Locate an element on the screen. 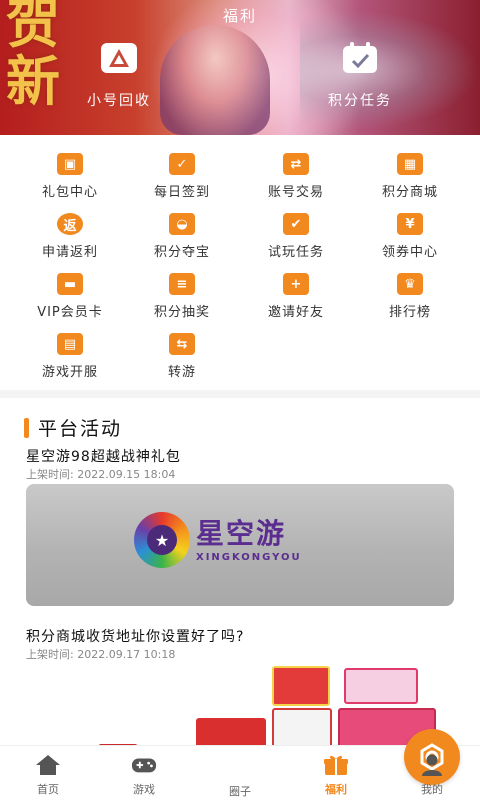  nav-label: 福利 is located at coordinates (336, 789).